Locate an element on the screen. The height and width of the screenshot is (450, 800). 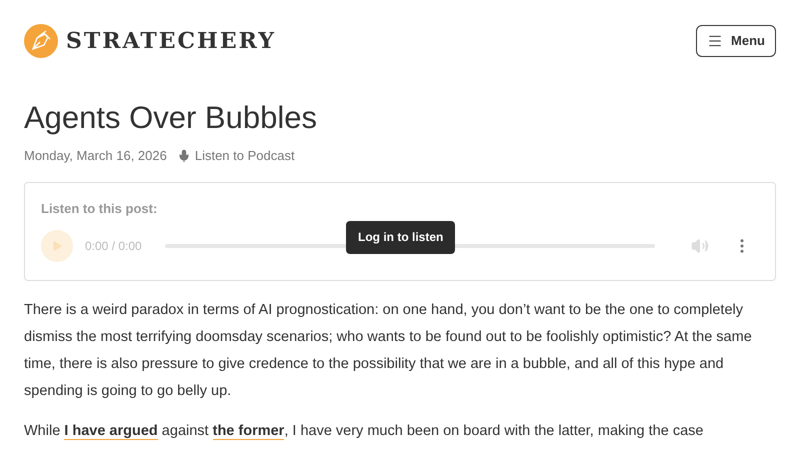
playback-time: 0:00 / 0:00 is located at coordinates (114, 246).